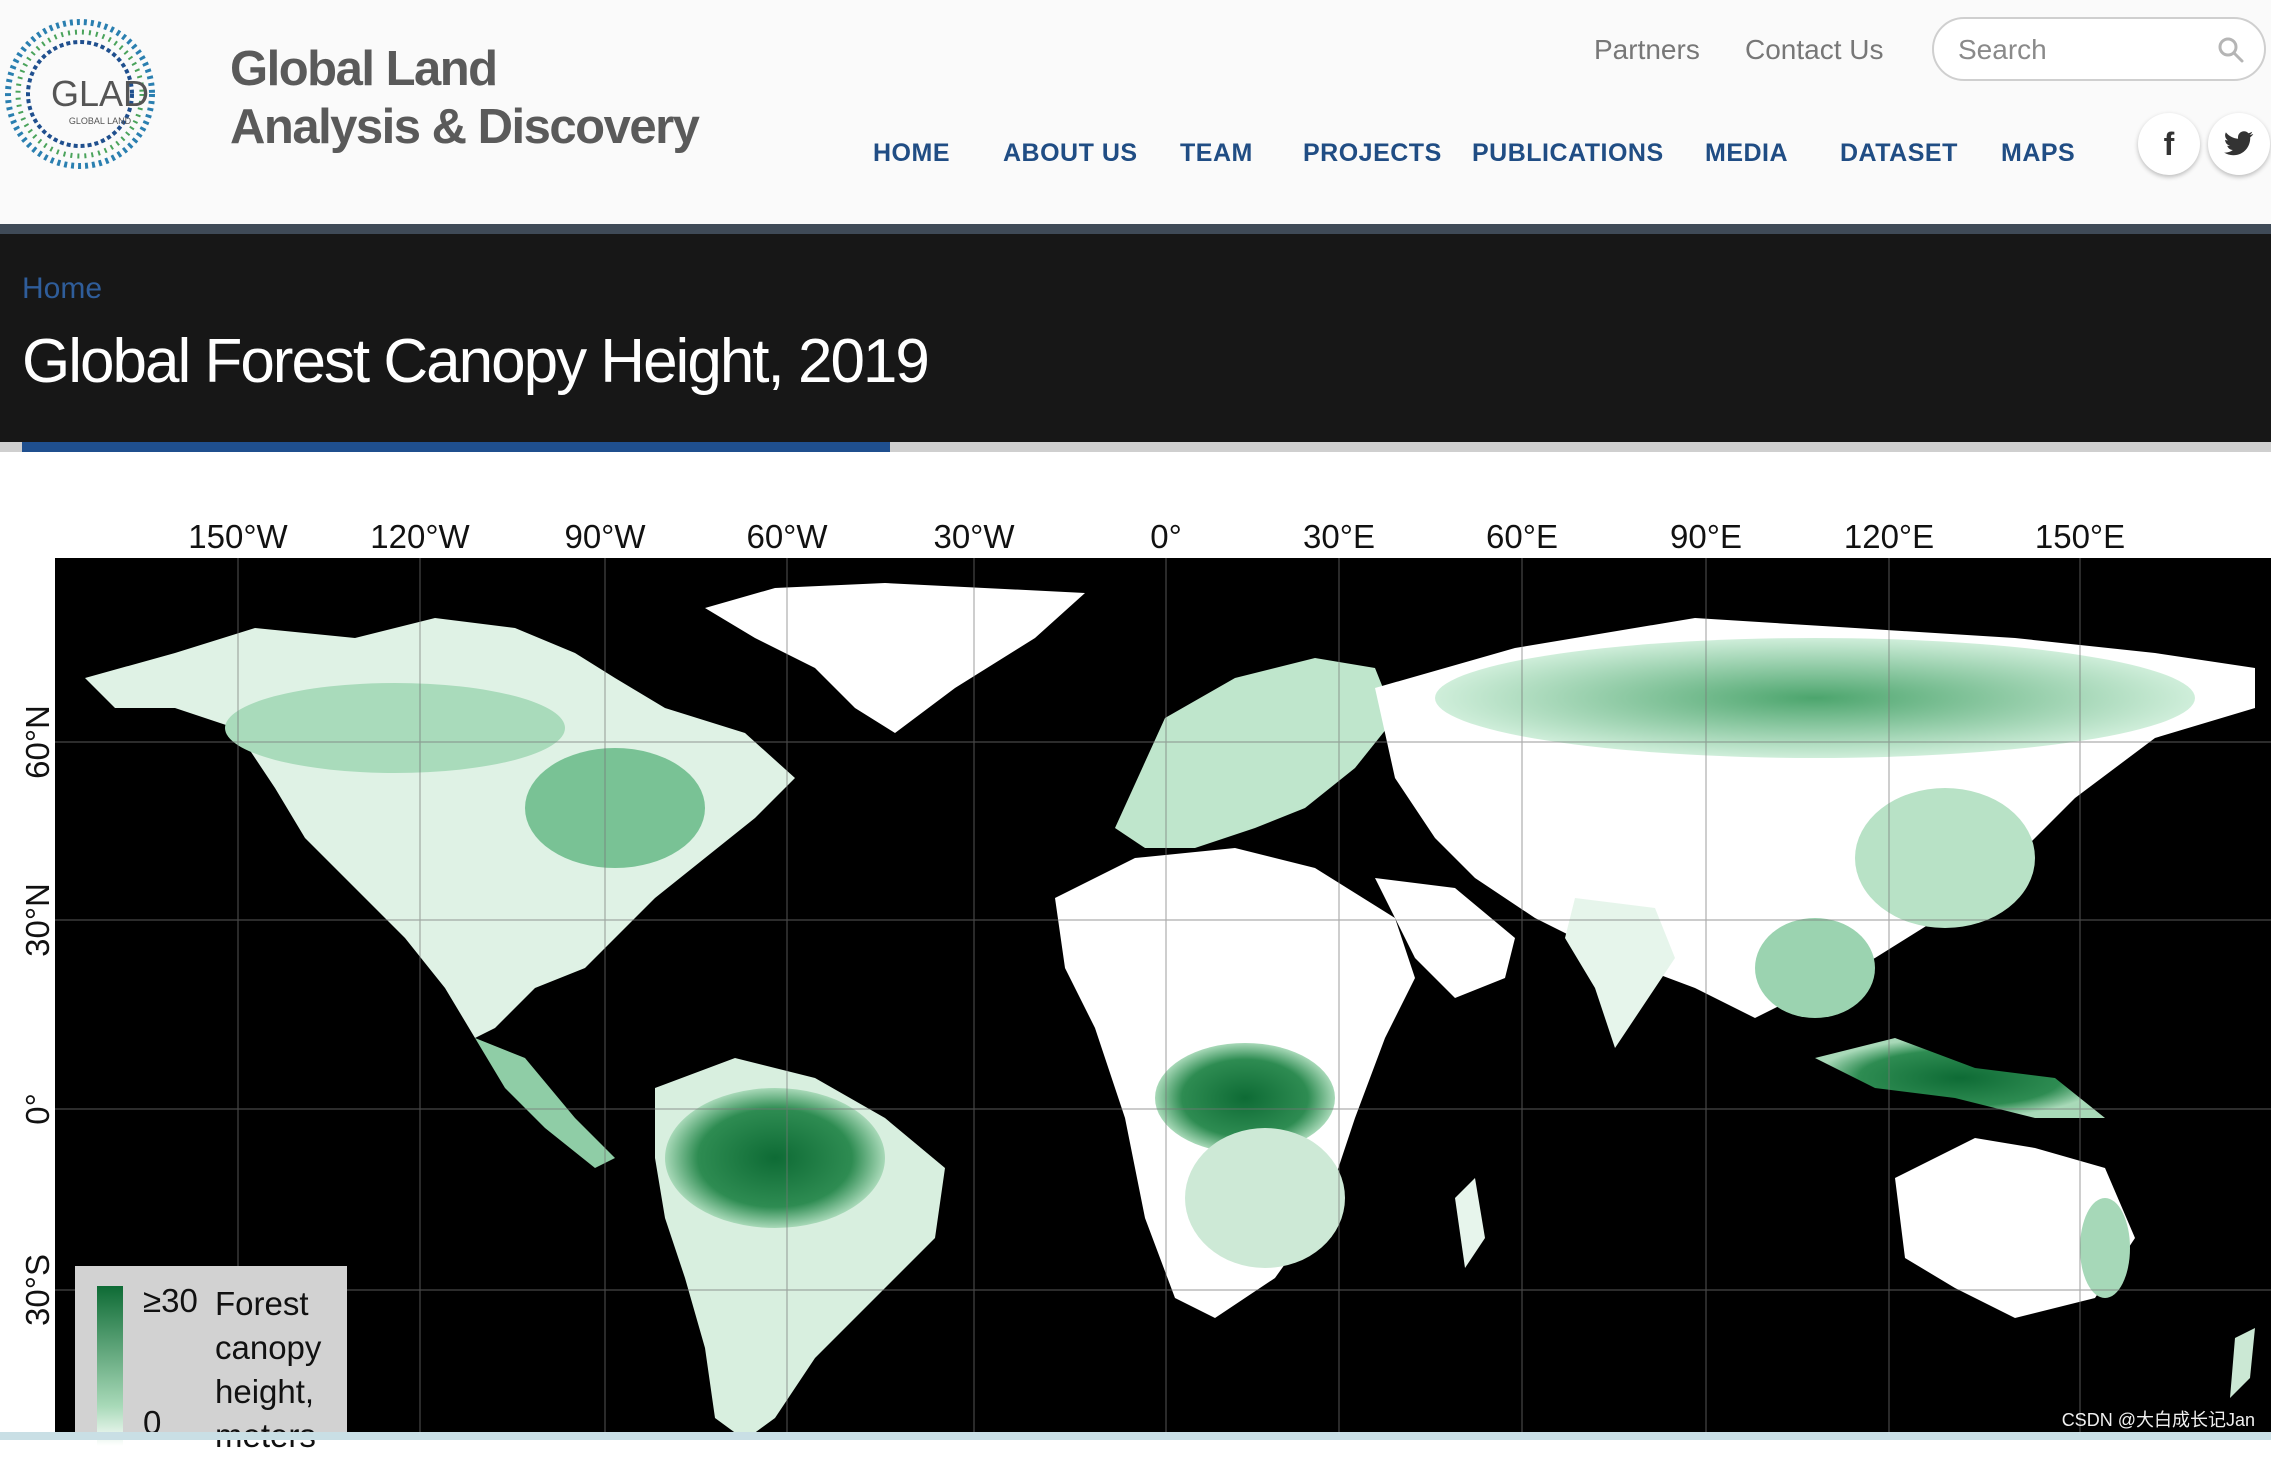  What do you see at coordinates (2105, 1248) in the screenshot?
I see `australia-east-forest` at bounding box center [2105, 1248].